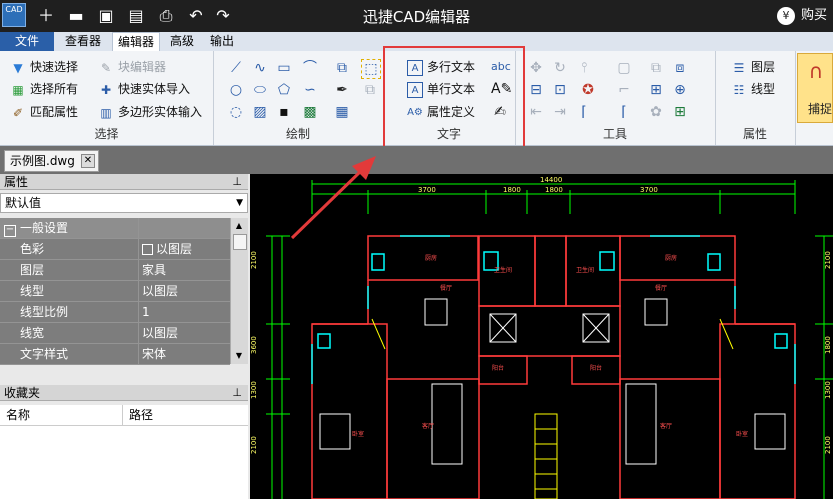 The image size is (833, 499). I want to click on chevron-down-icon: ▼, so click(239, 203).